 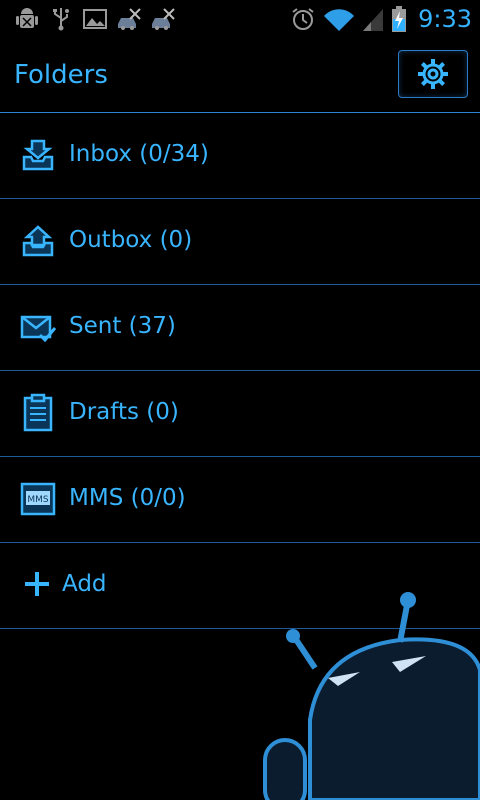 I want to click on outbox-icon, so click(x=38, y=241).